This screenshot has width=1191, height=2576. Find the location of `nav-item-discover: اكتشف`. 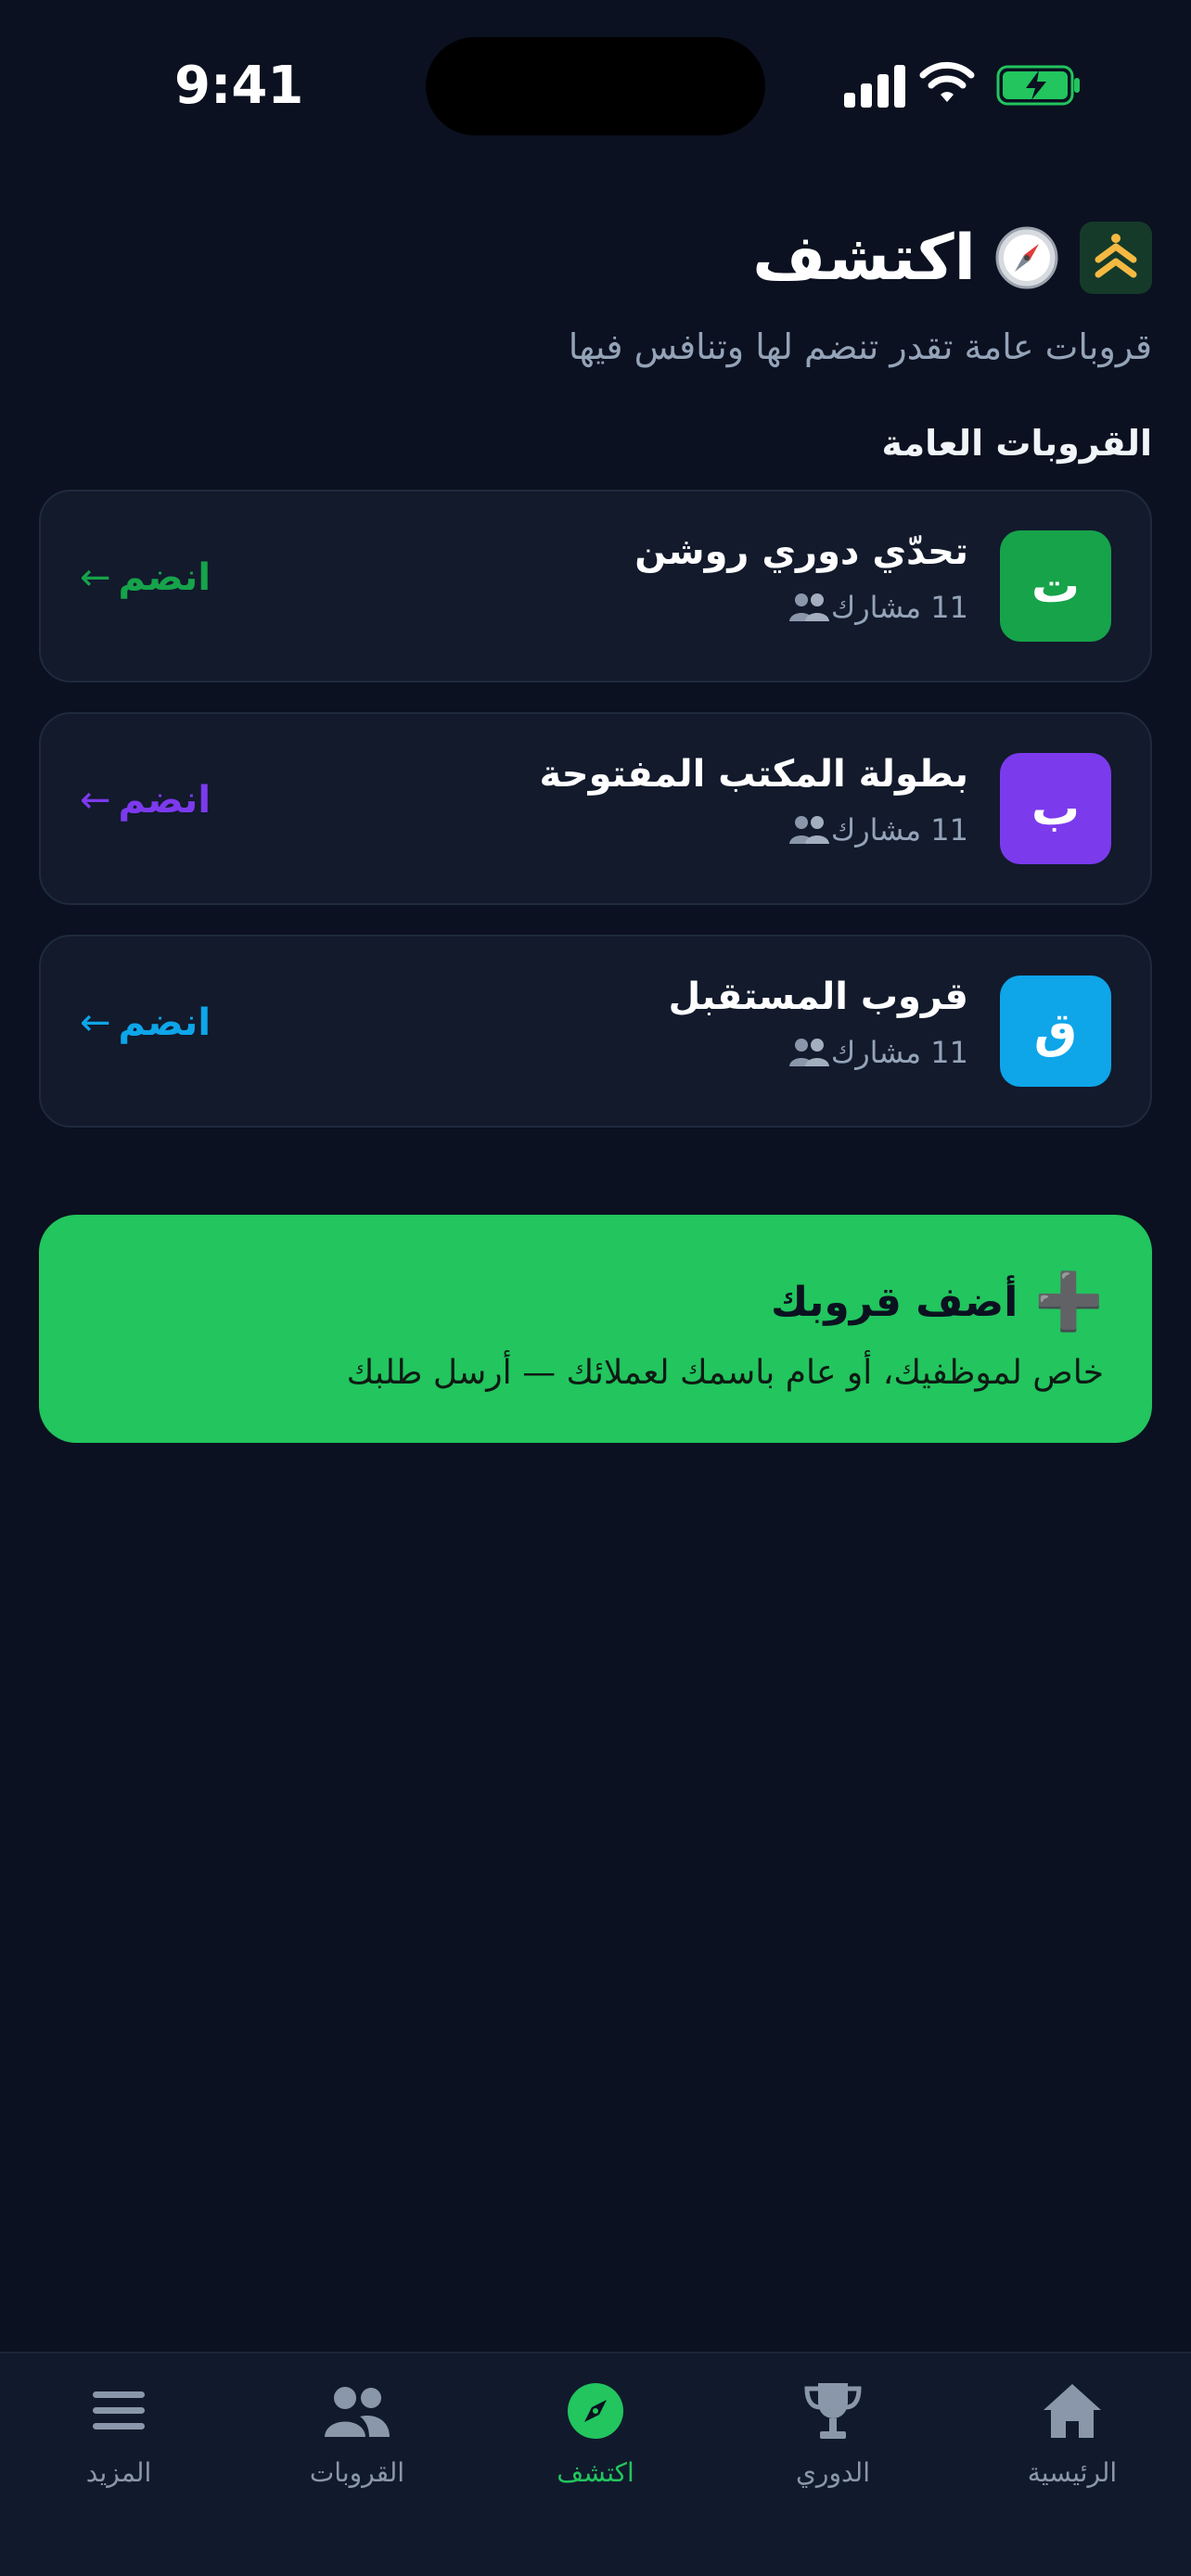

nav-item-discover: اكتشف is located at coordinates (595, 2439).